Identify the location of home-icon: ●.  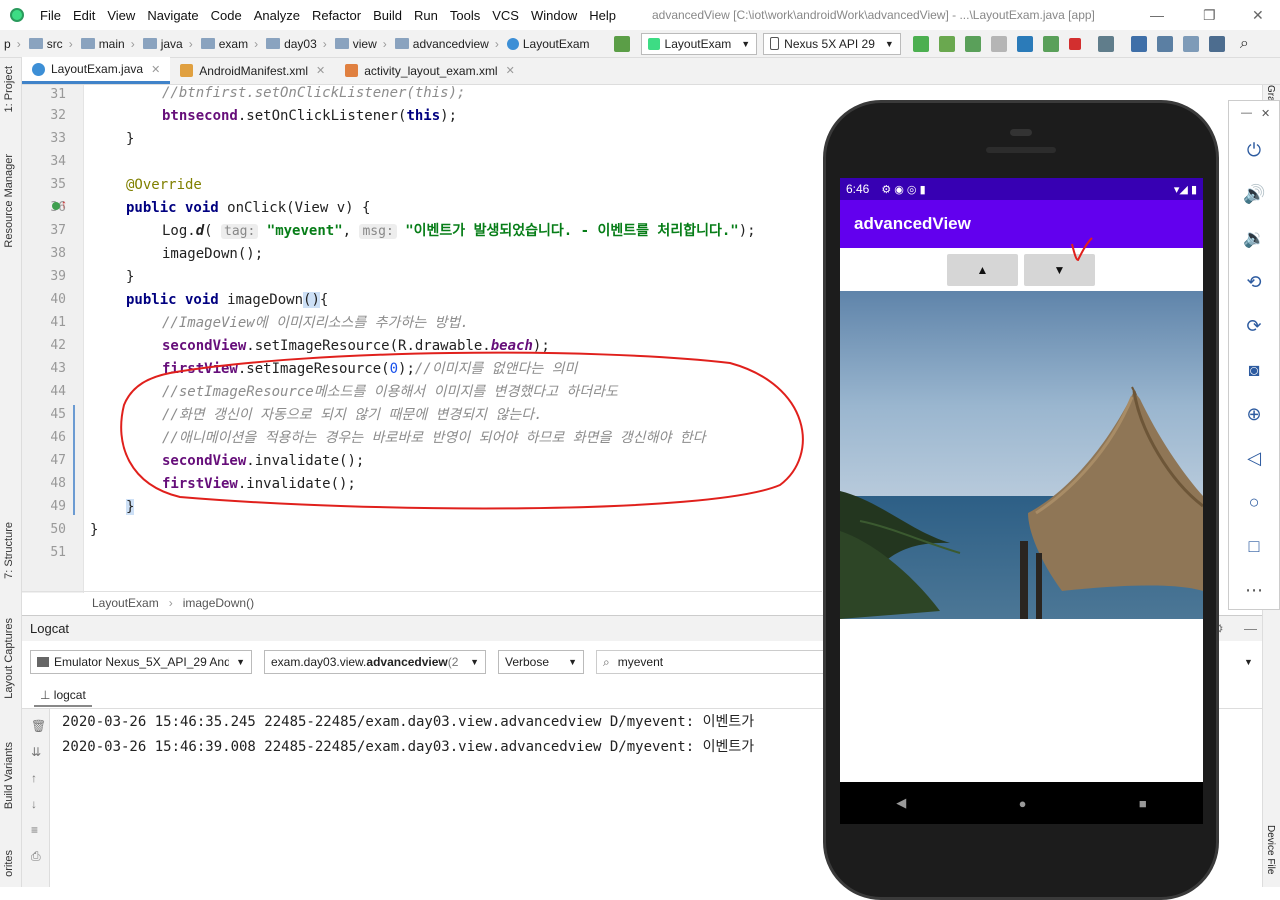
(1023, 803).